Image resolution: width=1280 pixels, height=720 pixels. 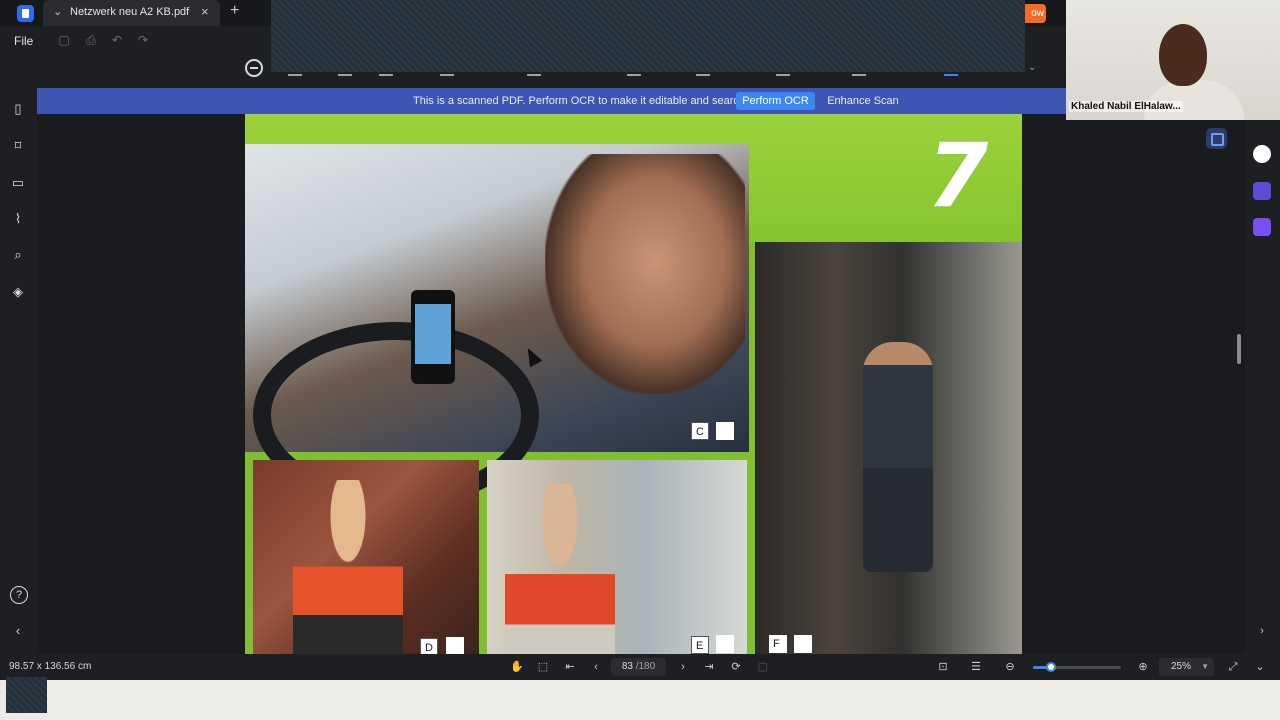 What do you see at coordinates (143, 40) in the screenshot?
I see `redo-icon: ↷` at bounding box center [143, 40].